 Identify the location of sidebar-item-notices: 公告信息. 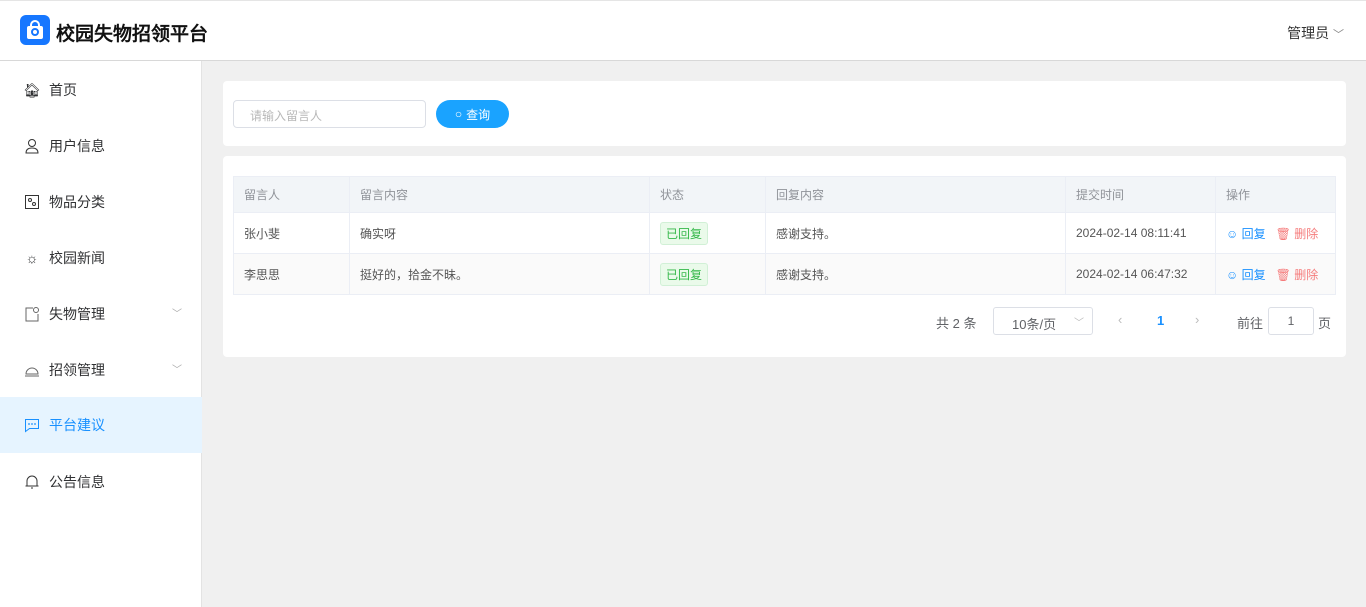
(101, 482).